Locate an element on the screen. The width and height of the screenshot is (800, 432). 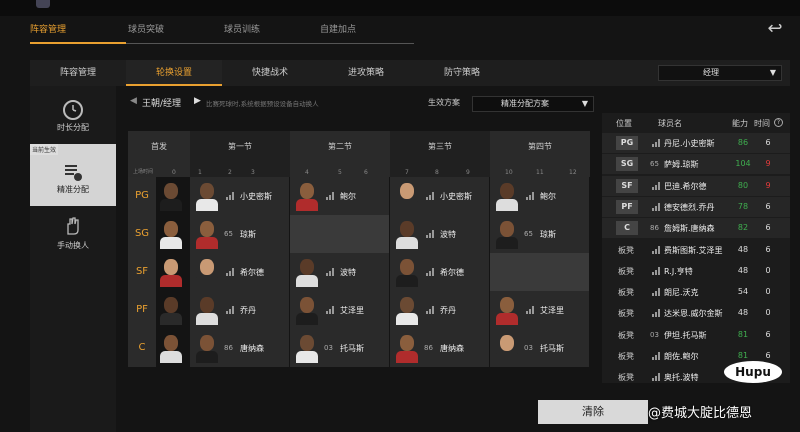
roster-row: 板凳 费斯图斯.艾泽里 48 6 is located at coordinates (696, 250).